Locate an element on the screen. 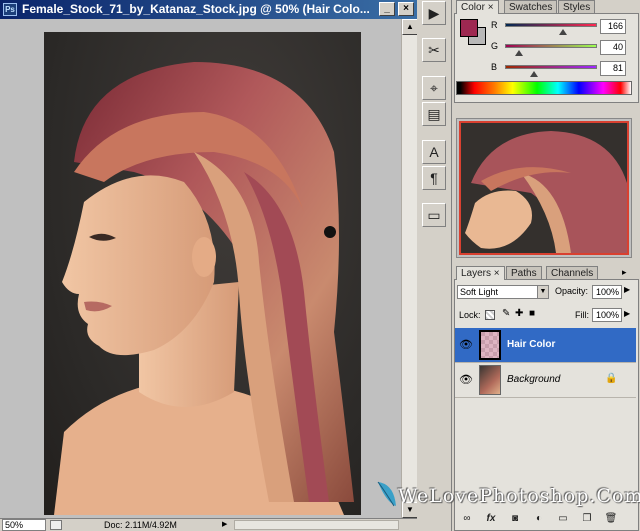 Image resolution: width=640 pixels, height=531 pixels. new-layer-icon: ❐ is located at coordinates (587, 519).